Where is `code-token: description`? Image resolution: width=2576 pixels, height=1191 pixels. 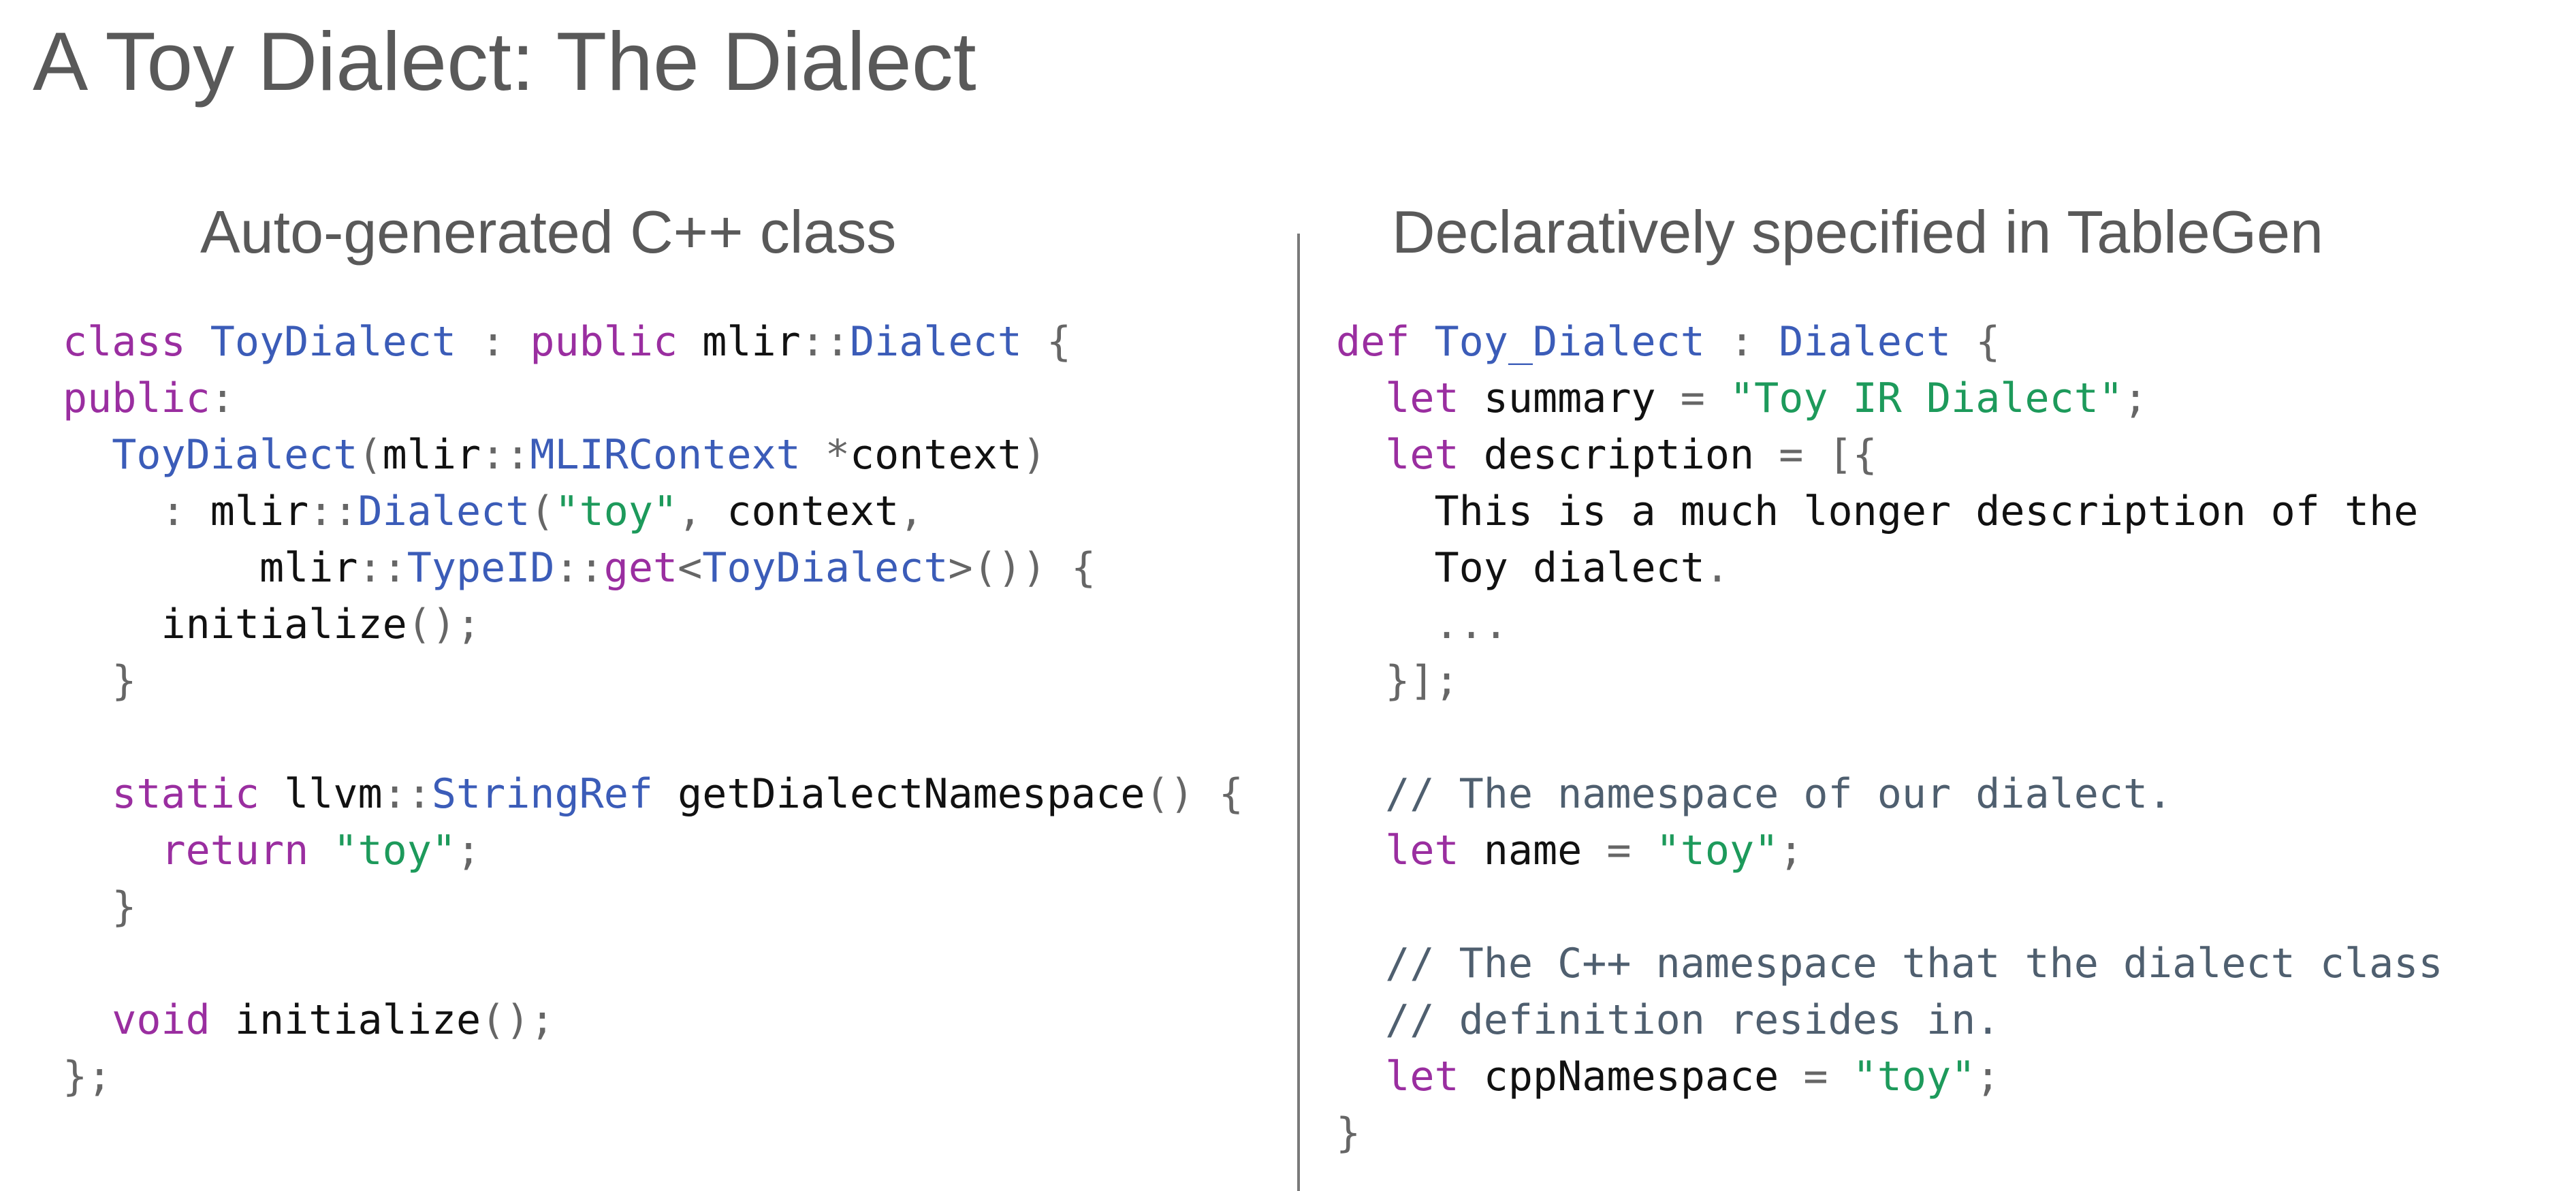
code-token: description is located at coordinates (1619, 455).